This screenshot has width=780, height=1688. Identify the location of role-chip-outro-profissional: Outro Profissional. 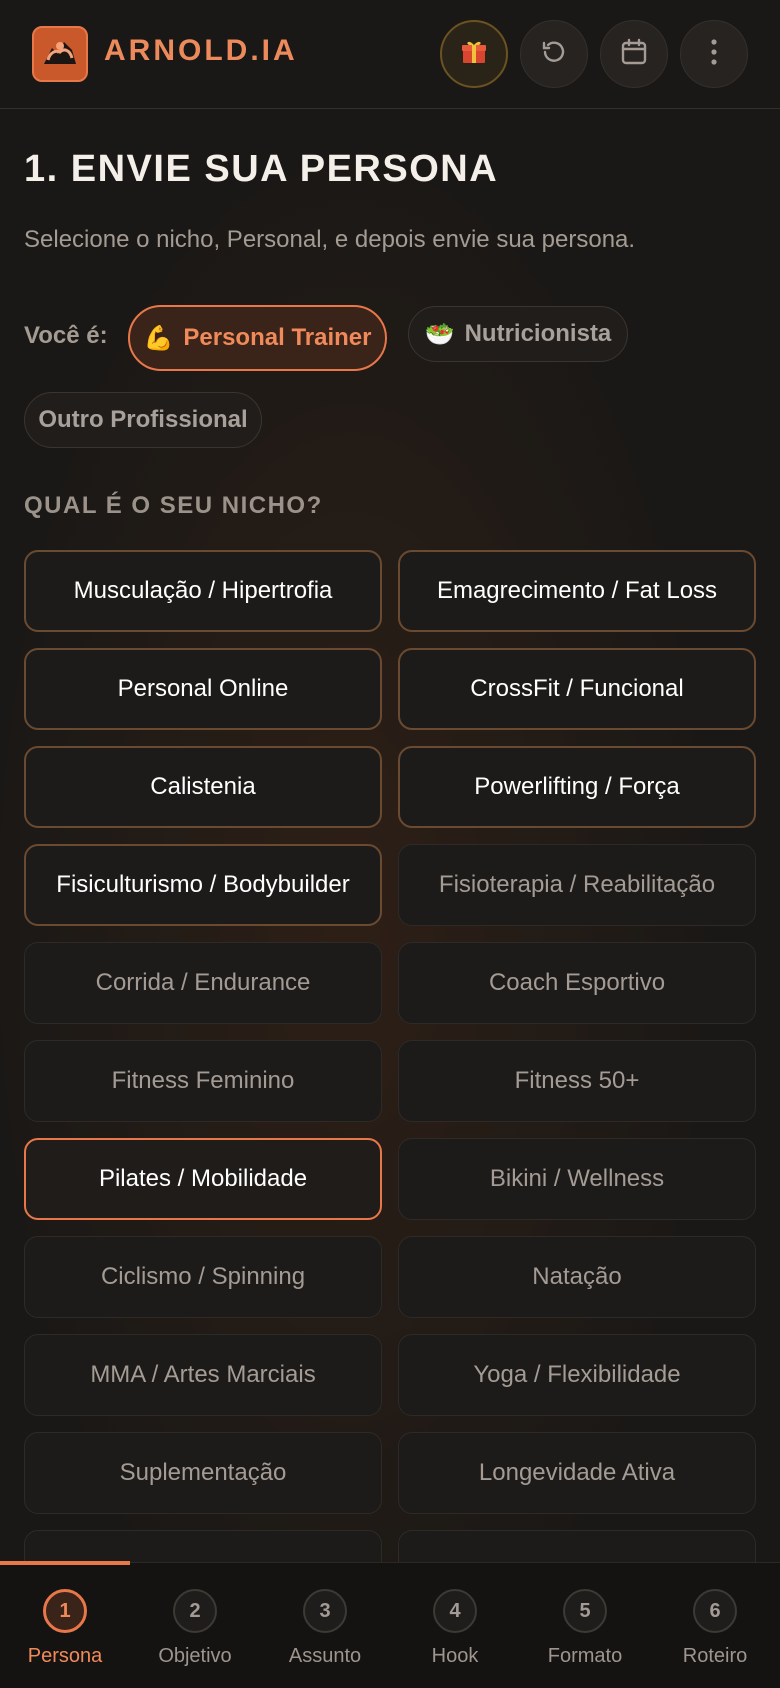
(143, 420).